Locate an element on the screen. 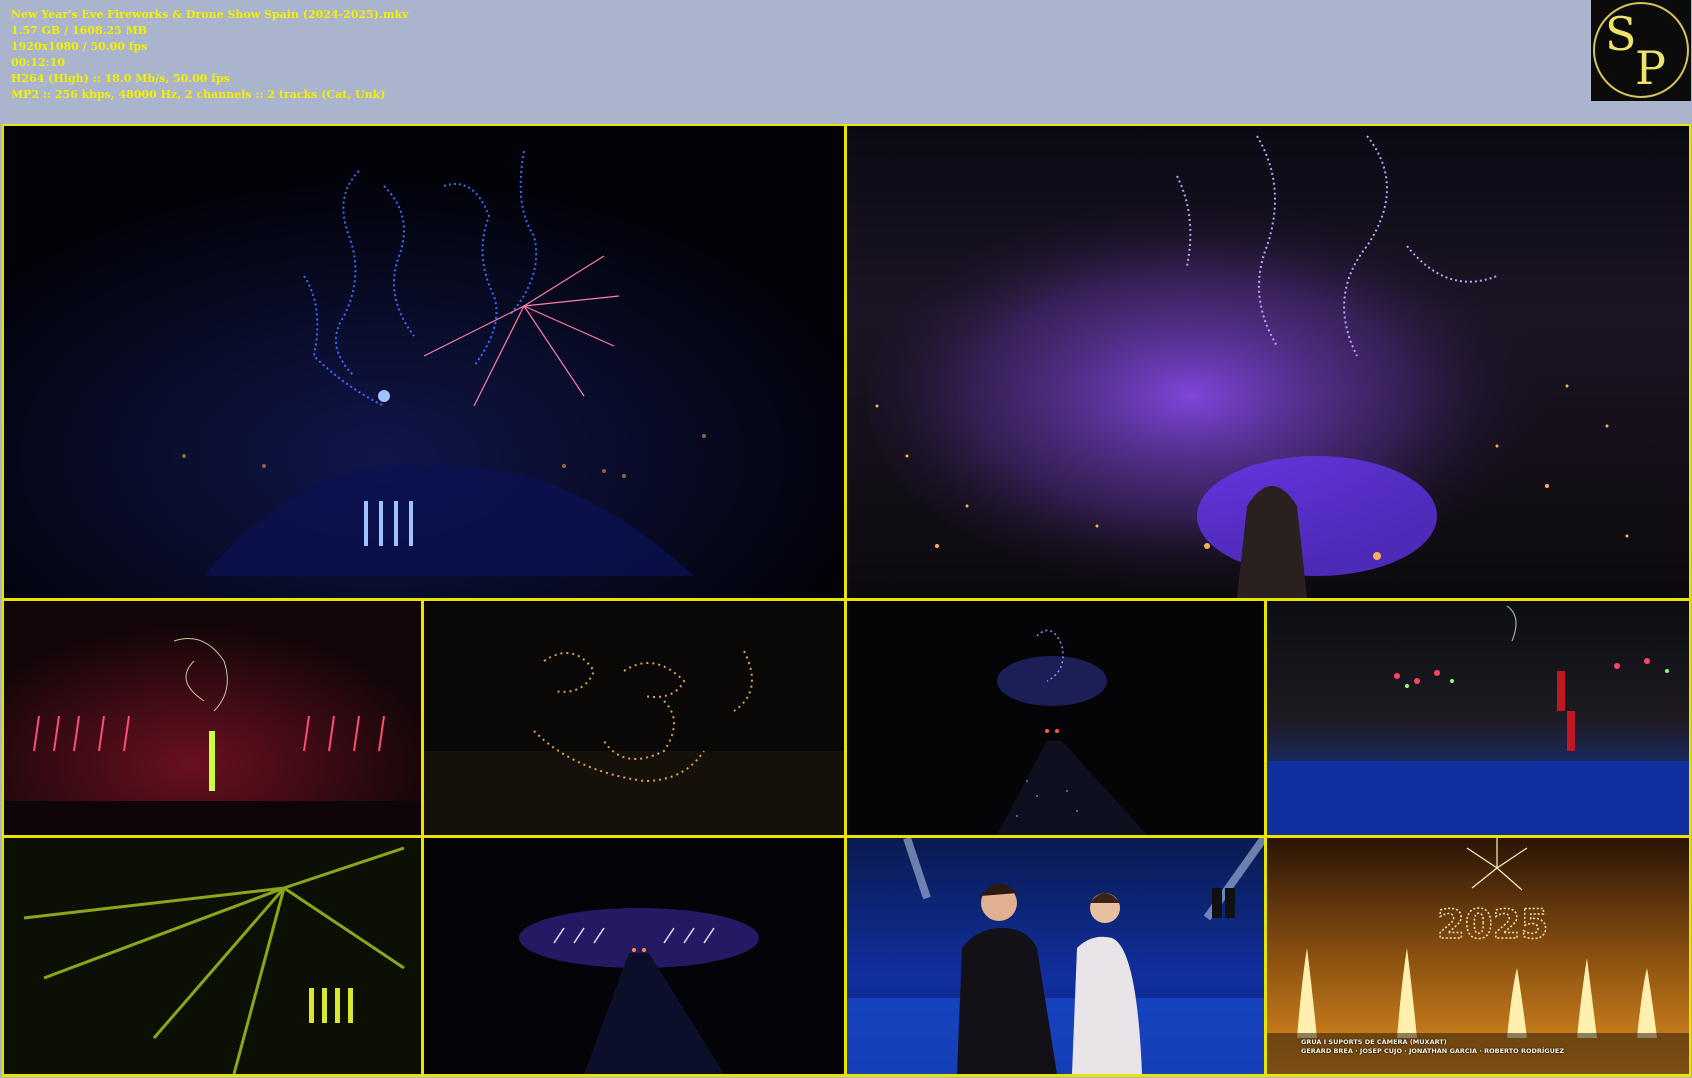  video-codec: H264 (High) :: 18.0 Mb/s, 50.00 fps is located at coordinates (120, 78).